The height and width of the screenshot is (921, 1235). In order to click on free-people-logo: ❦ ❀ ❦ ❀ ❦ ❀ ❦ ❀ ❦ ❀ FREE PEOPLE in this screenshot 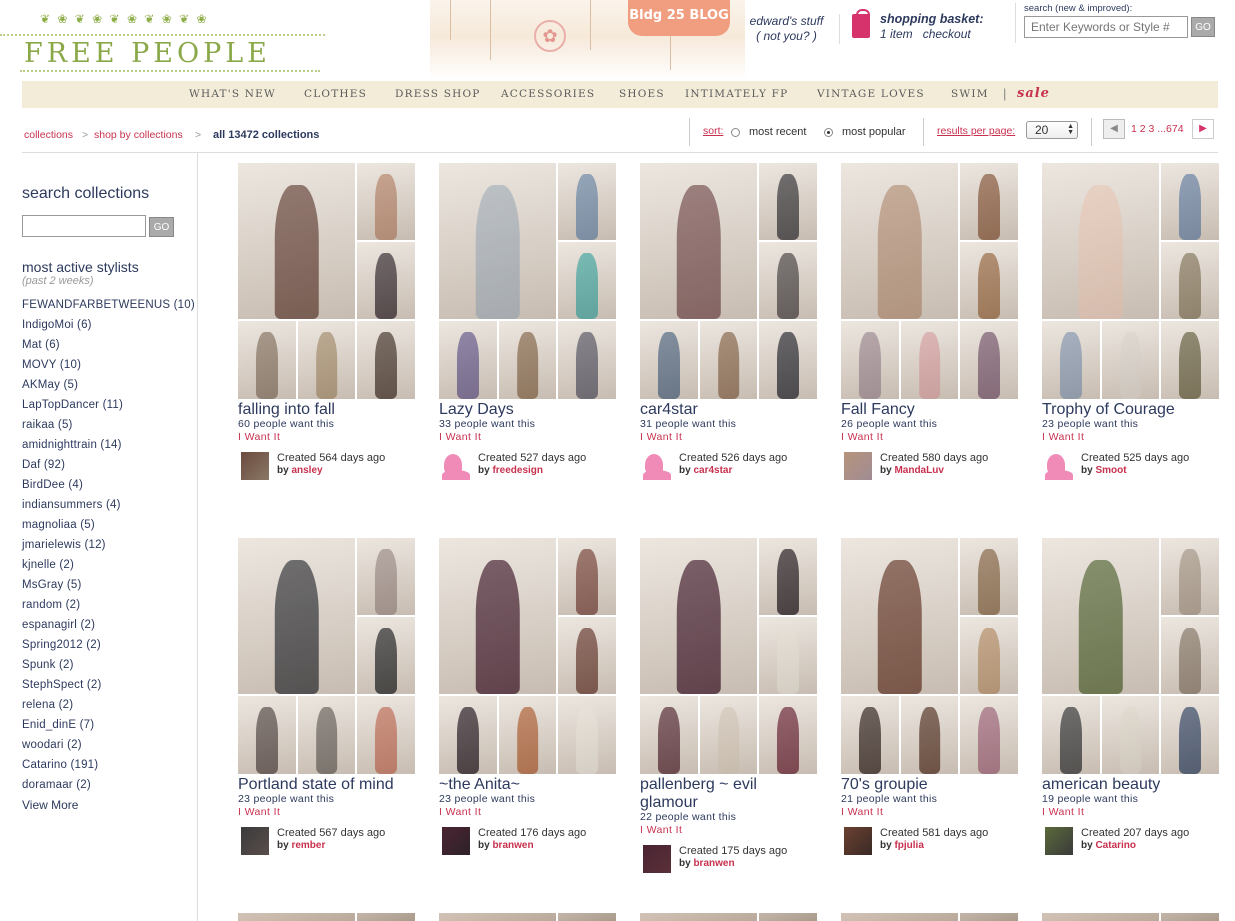, I will do `click(165, 41)`.